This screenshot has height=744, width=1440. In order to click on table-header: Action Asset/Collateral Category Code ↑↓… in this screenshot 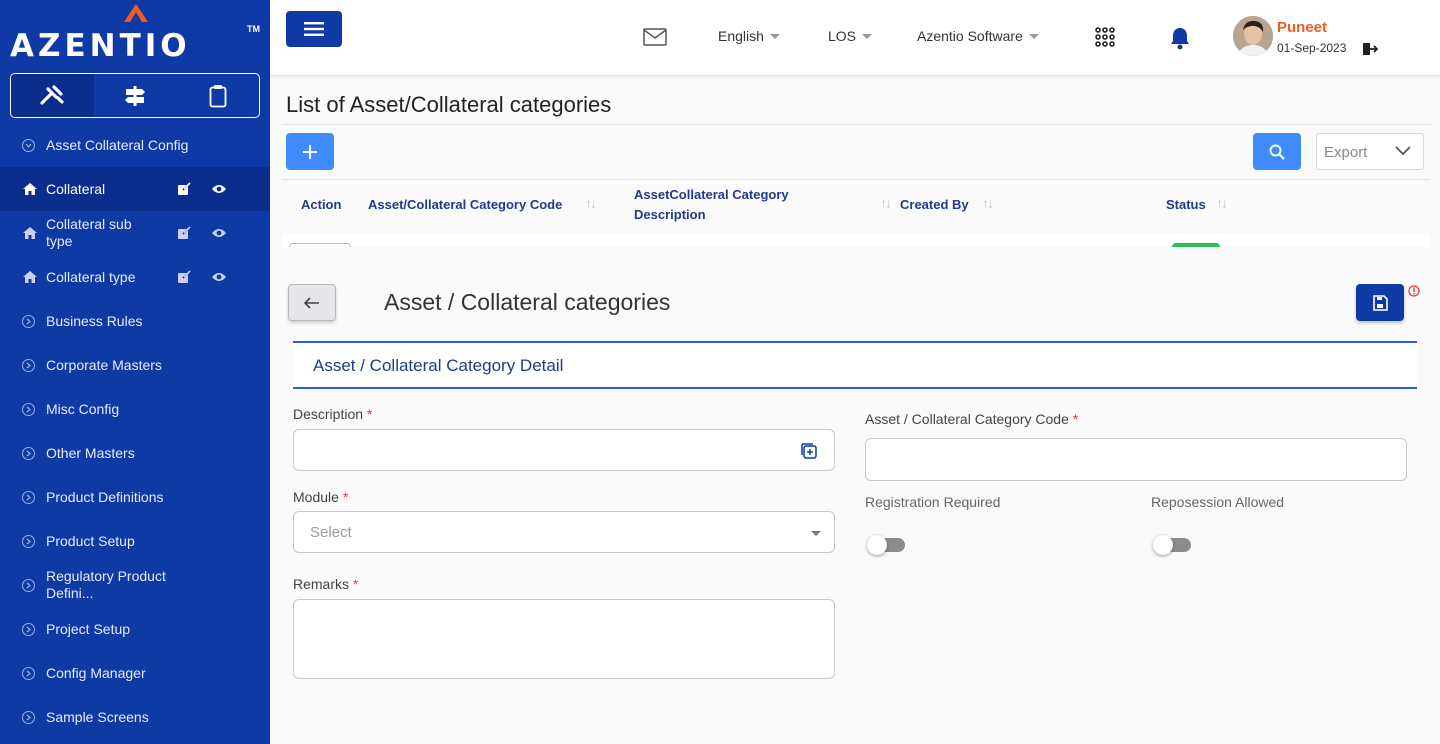, I will do `click(856, 207)`.